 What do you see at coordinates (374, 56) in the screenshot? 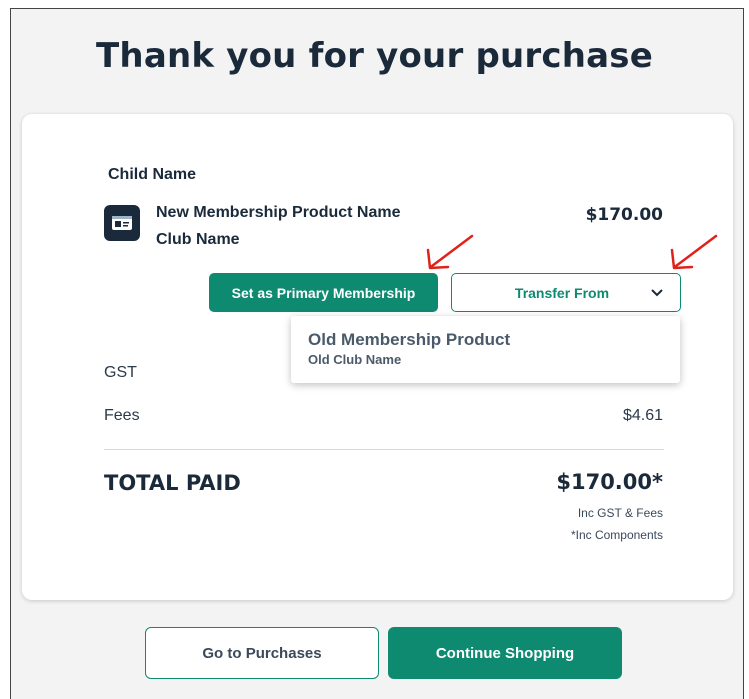
I see `page-title: Thank you for your purchase` at bounding box center [374, 56].